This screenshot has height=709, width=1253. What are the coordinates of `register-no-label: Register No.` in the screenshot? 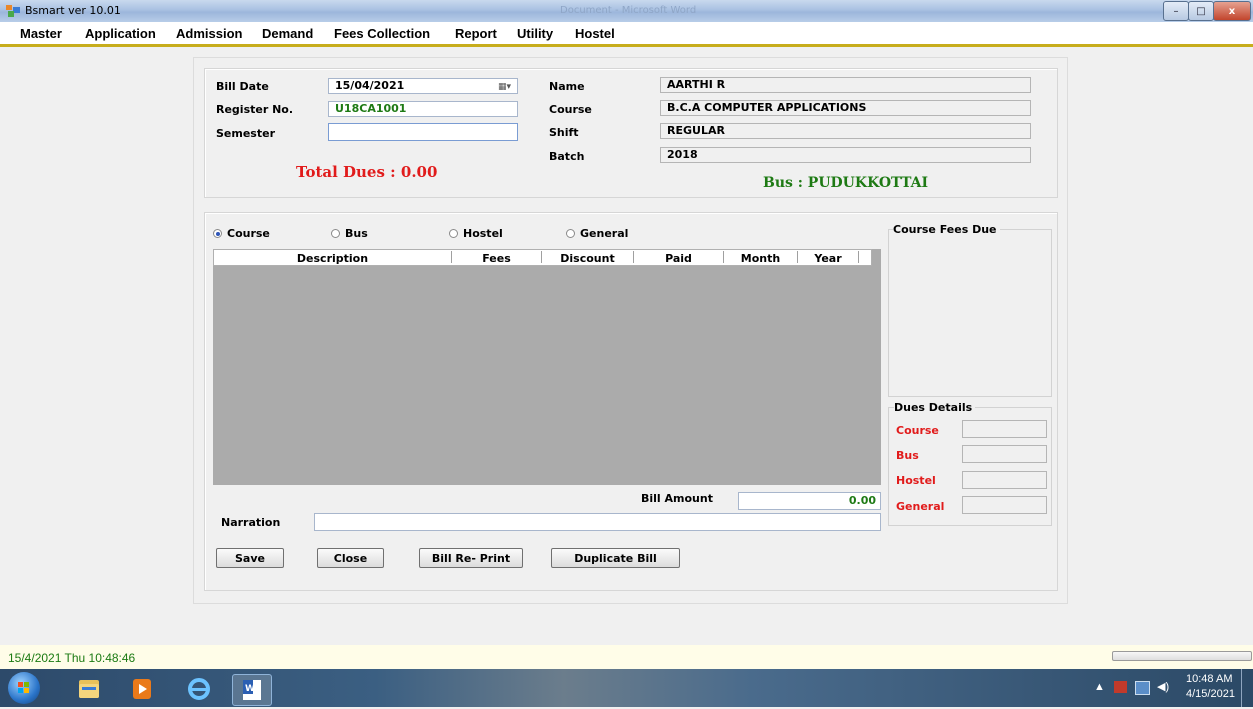 It's located at (255, 109).